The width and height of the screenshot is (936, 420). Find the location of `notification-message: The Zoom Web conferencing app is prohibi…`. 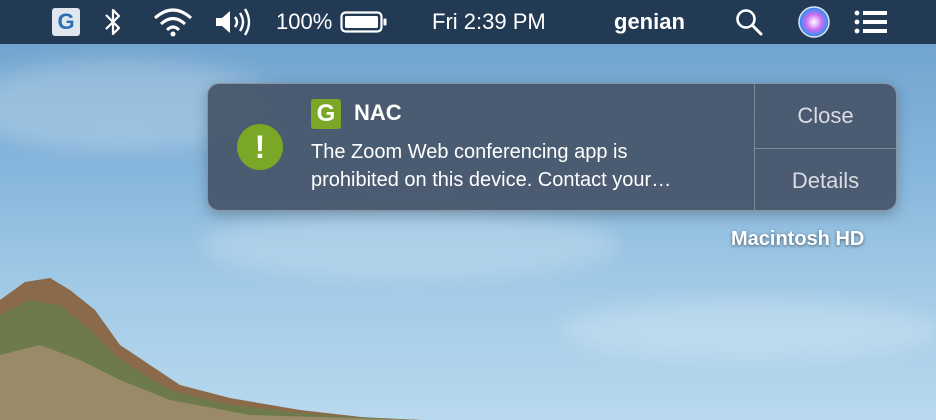

notification-message: The Zoom Web conferencing app is prohibi… is located at coordinates (529, 166).